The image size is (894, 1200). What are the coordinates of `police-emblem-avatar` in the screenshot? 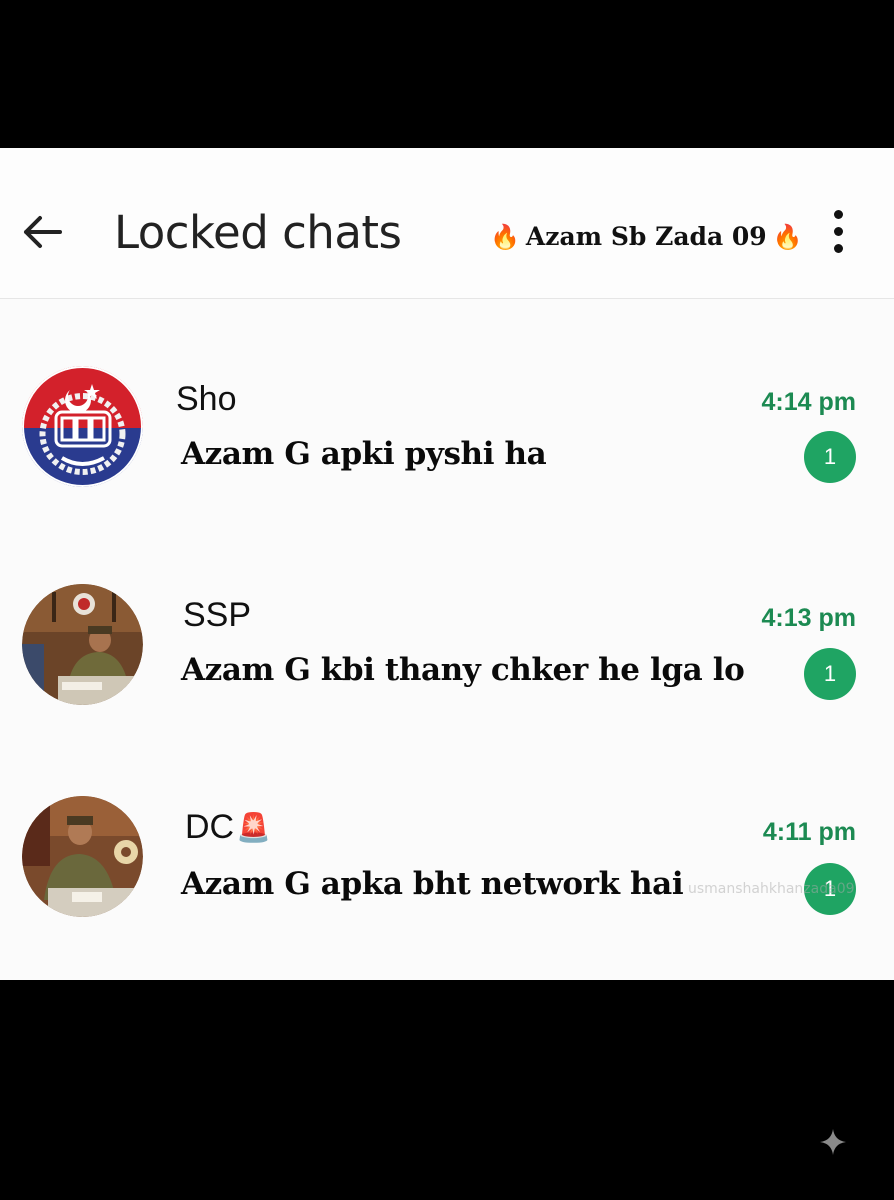 It's located at (82, 426).